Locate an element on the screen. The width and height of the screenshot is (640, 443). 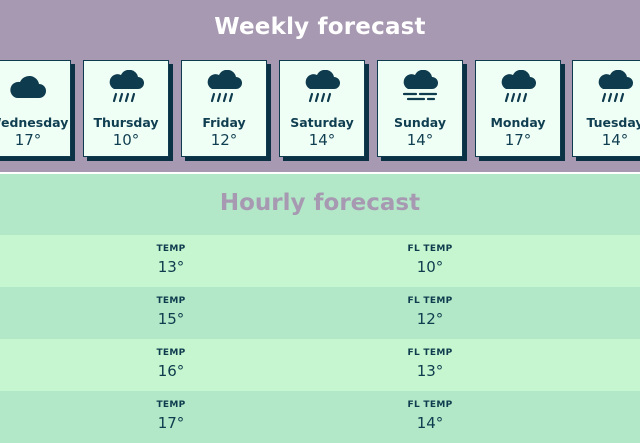
day-name: Thursday is located at coordinates (126, 122).